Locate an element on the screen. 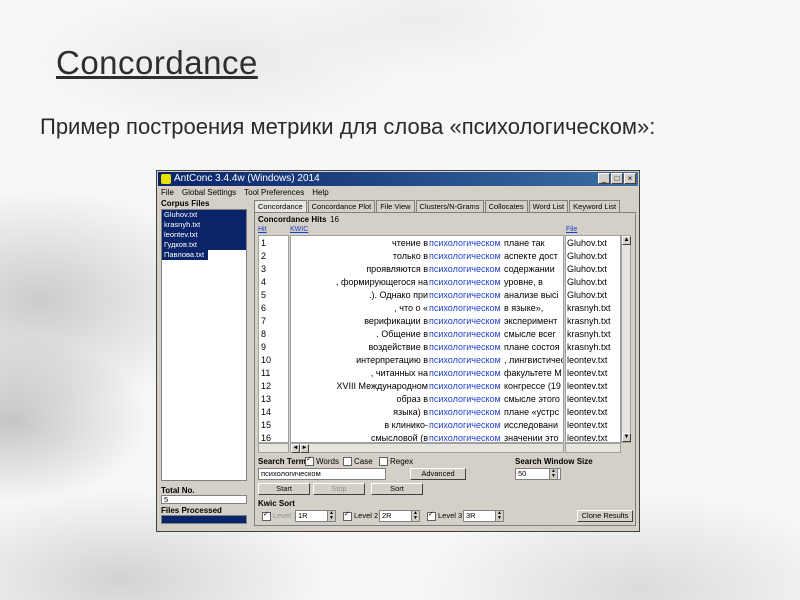 The height and width of the screenshot is (600, 800). words-option: Words is located at coordinates (320, 461).